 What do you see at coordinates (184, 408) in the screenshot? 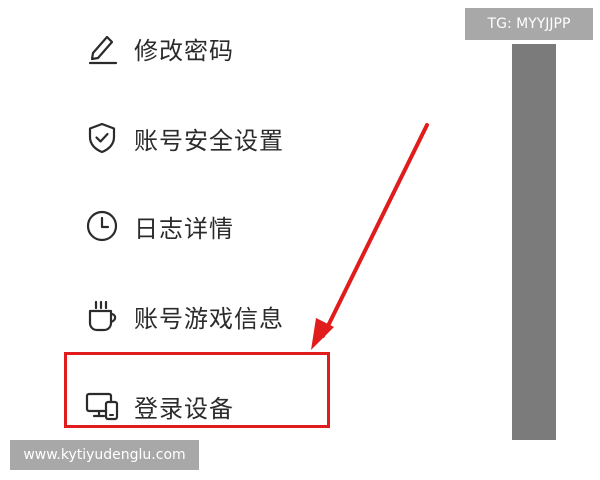
I see `menu-item-label: 登录设备` at bounding box center [184, 408].